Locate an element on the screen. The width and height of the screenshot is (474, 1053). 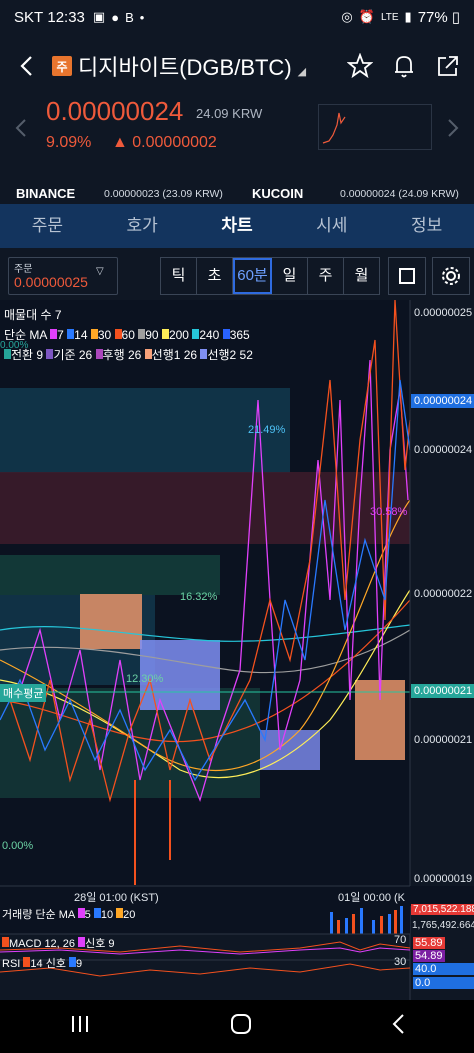
system-nav-bar is located at coordinates (237, 1026).